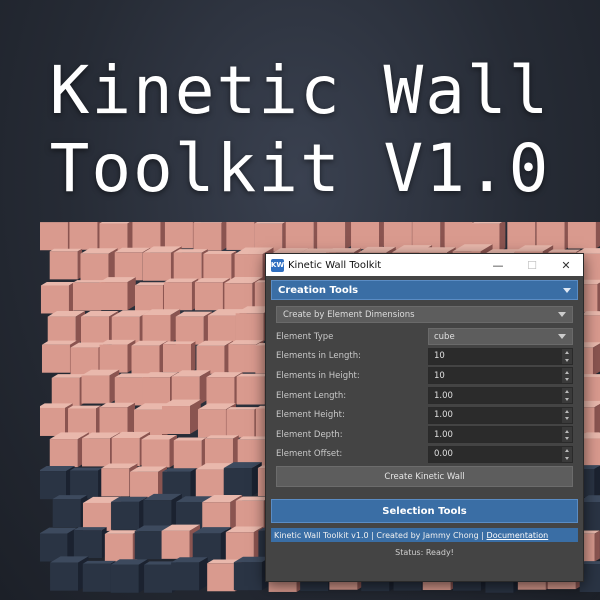 This screenshot has height=600, width=600. Describe the element at coordinates (498, 265) in the screenshot. I see `minimize-button: —` at that location.